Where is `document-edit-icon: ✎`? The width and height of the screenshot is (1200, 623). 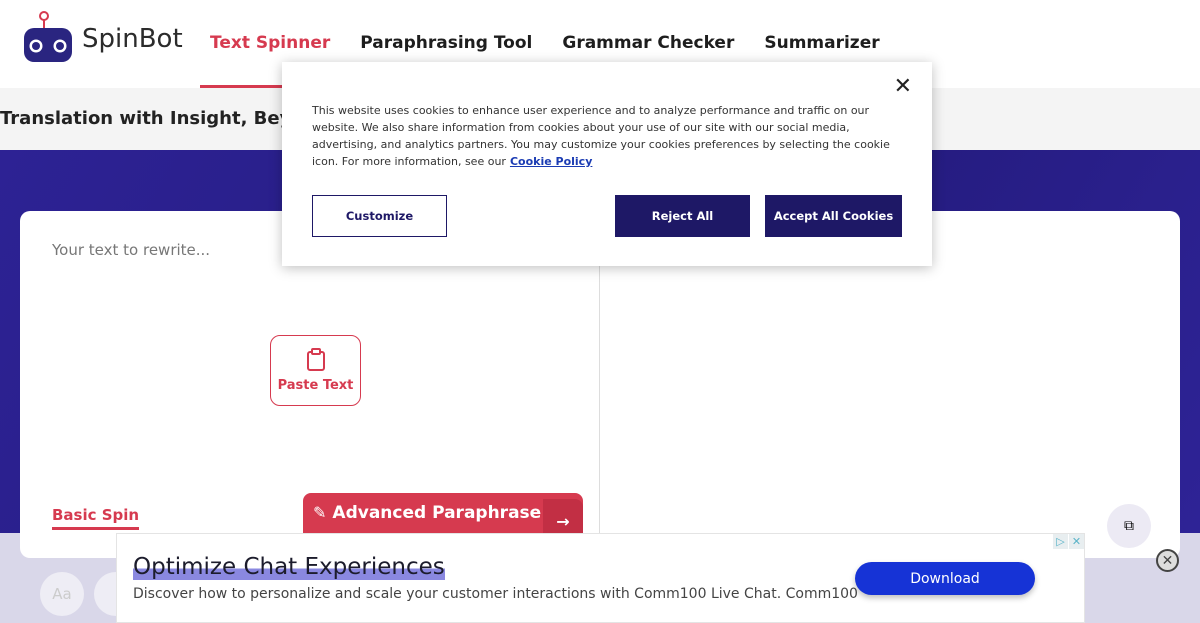 document-edit-icon: ✎ is located at coordinates (320, 512).